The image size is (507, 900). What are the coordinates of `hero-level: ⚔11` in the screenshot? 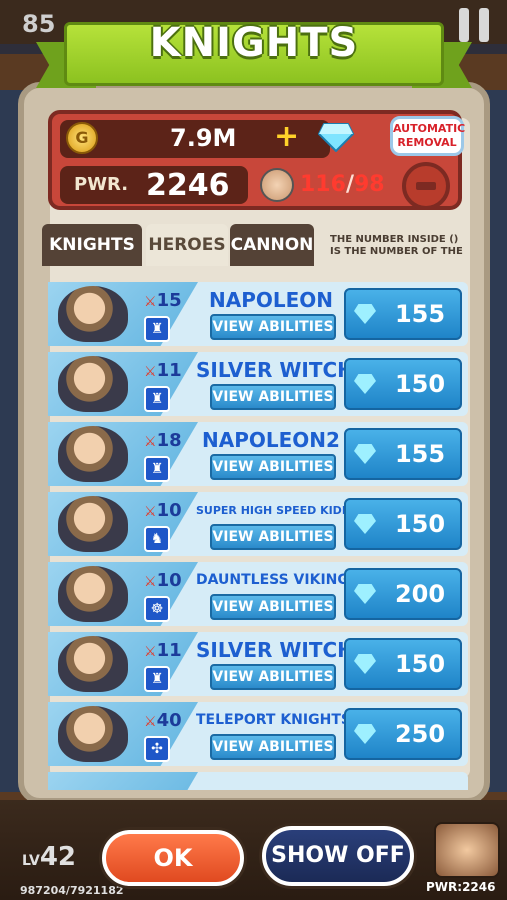 It's located at (163, 650).